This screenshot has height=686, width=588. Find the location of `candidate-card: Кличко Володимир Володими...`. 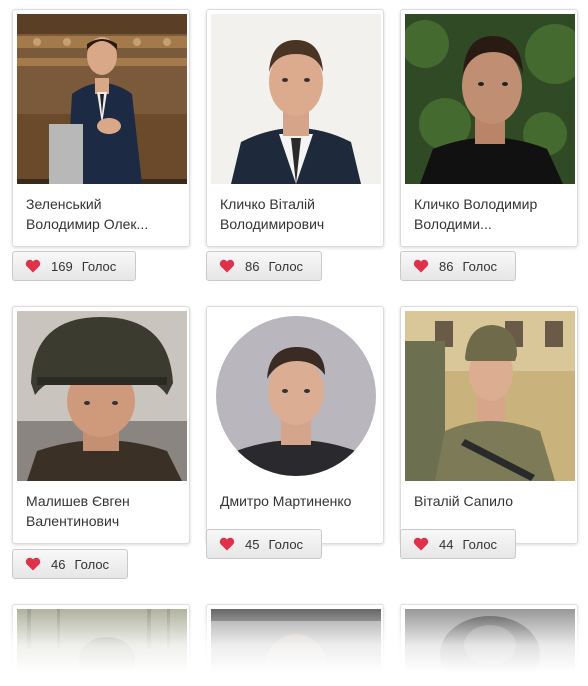

candidate-card: Кличко Володимир Володими... is located at coordinates (489, 128).